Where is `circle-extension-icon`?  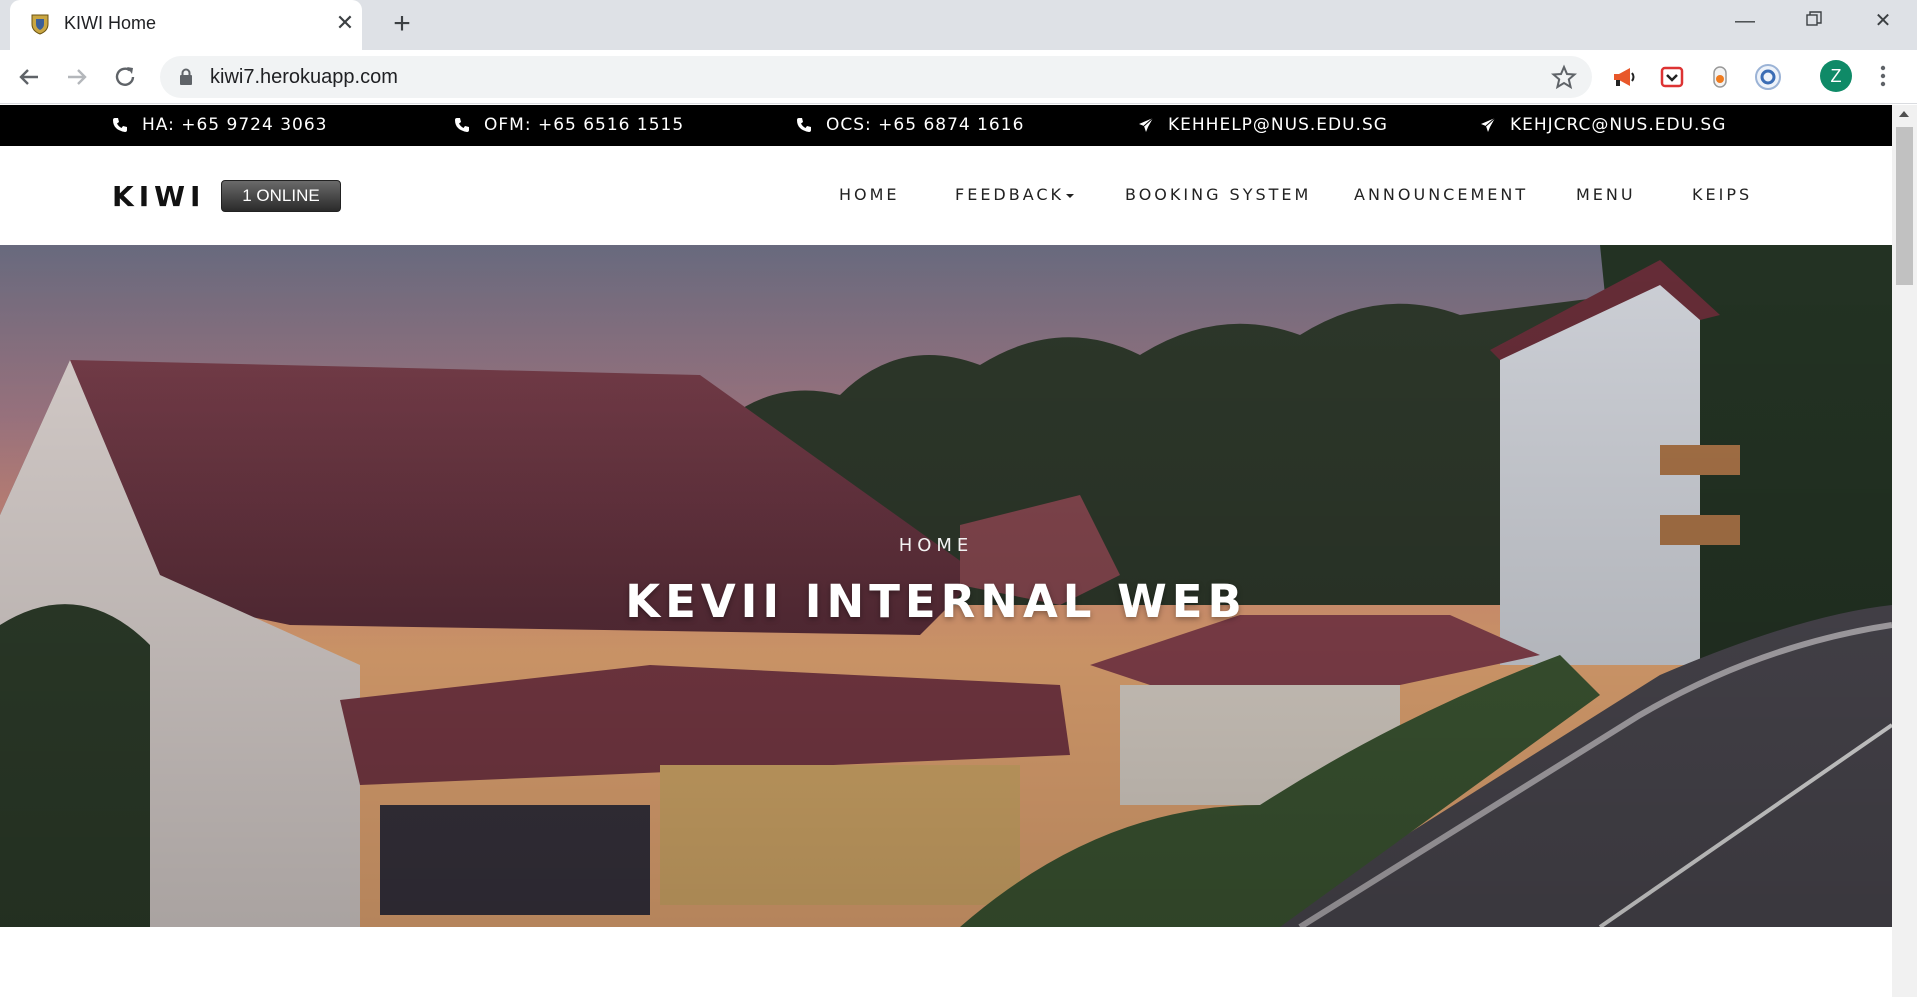 circle-extension-icon is located at coordinates (1768, 77).